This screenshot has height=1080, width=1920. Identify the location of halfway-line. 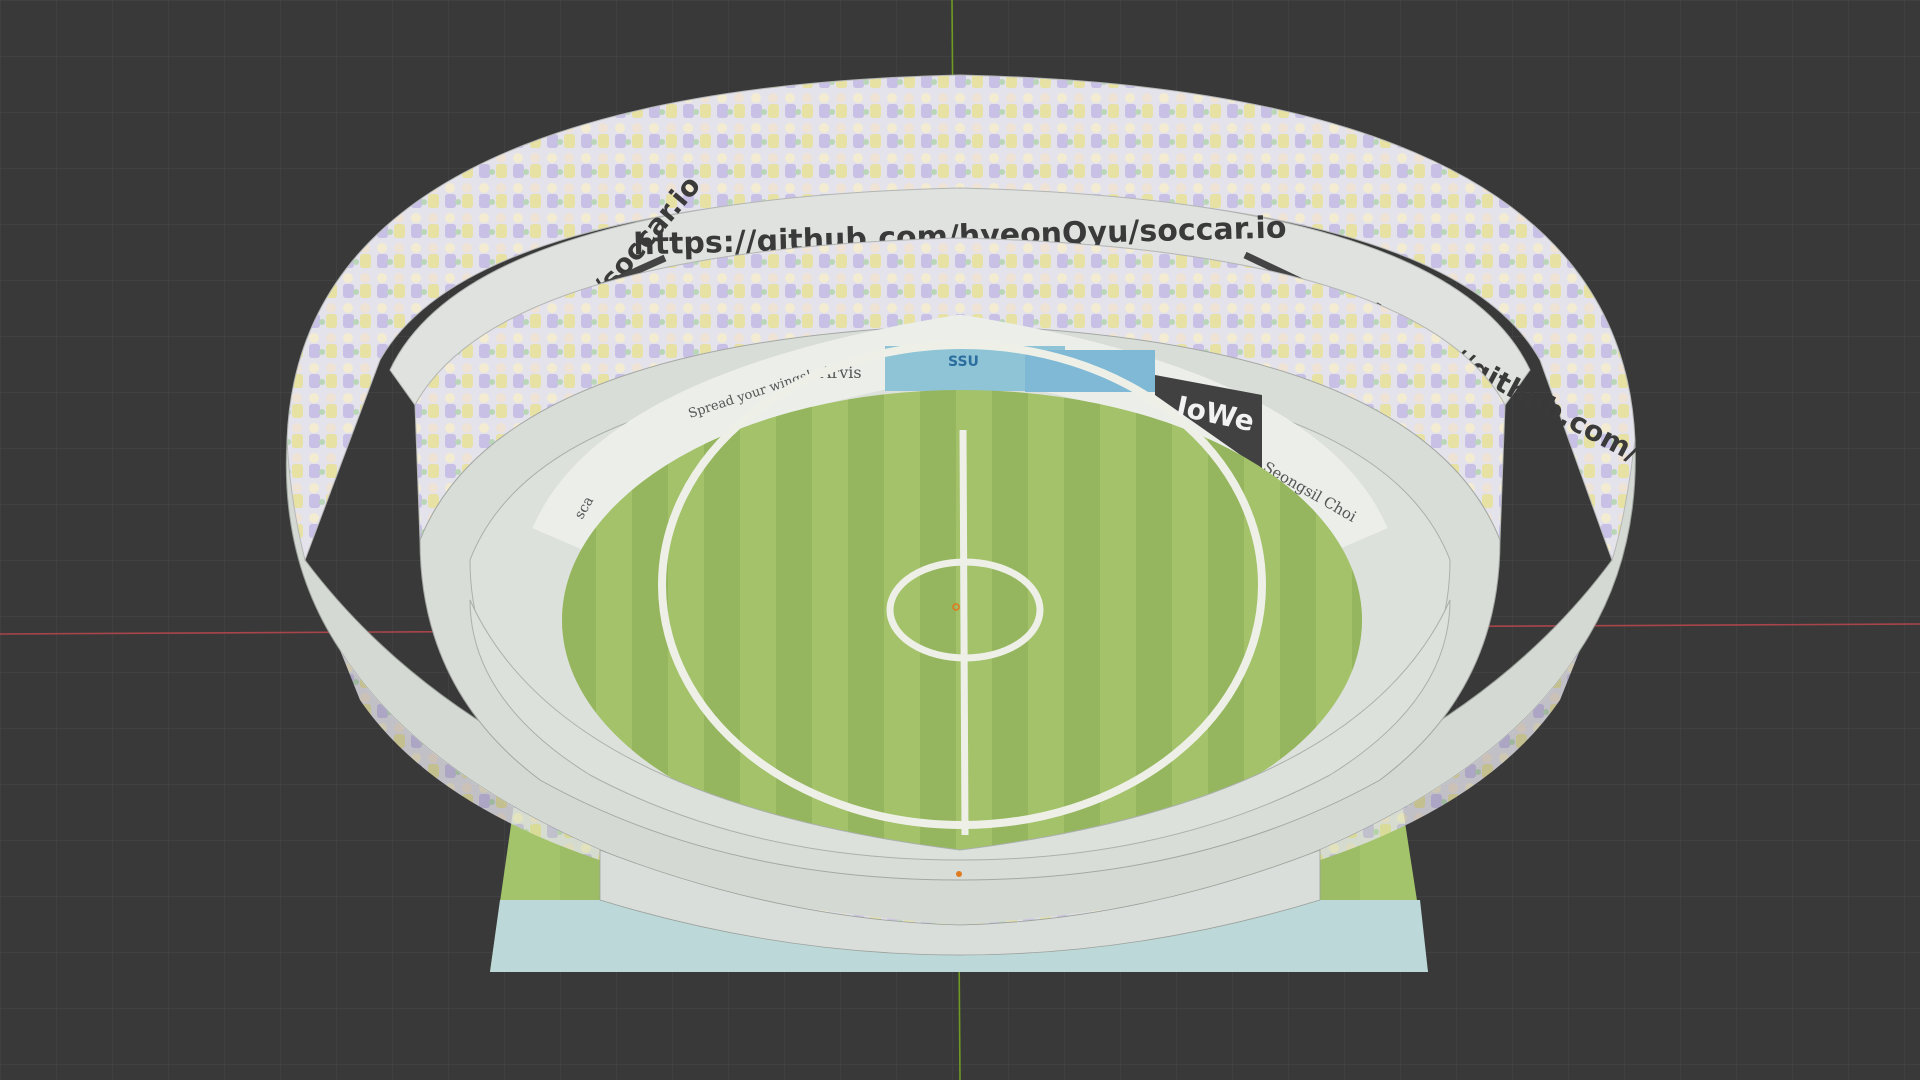
(964, 632).